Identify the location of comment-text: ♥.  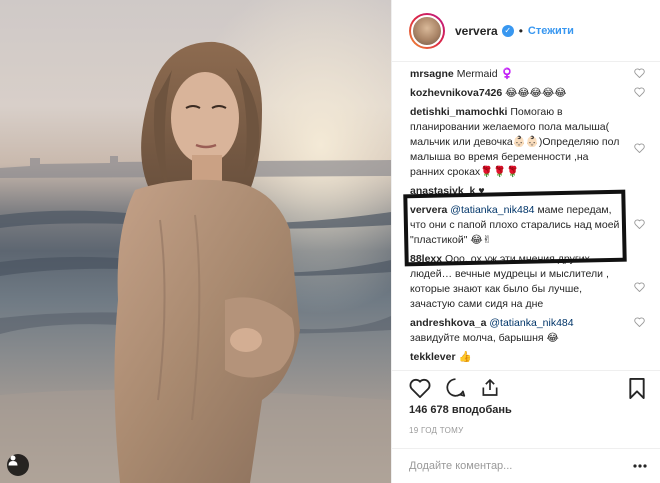
(481, 191).